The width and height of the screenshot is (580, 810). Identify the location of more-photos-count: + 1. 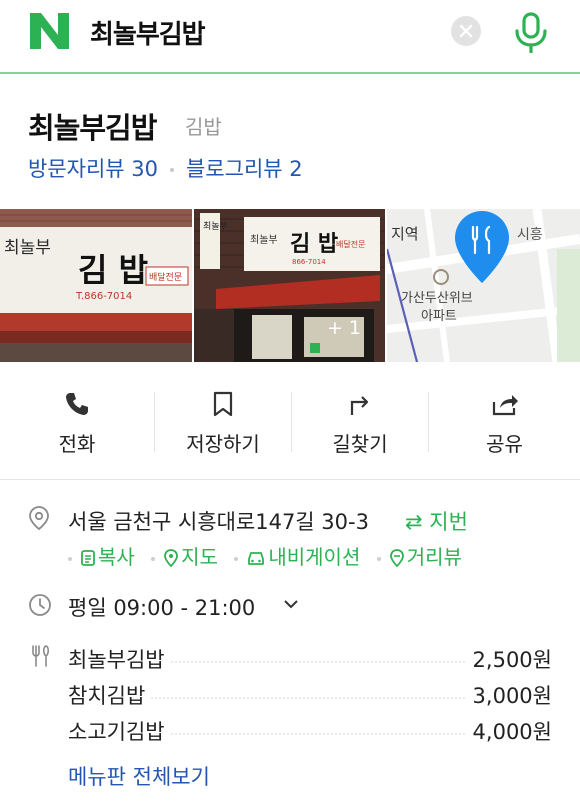
(343, 328).